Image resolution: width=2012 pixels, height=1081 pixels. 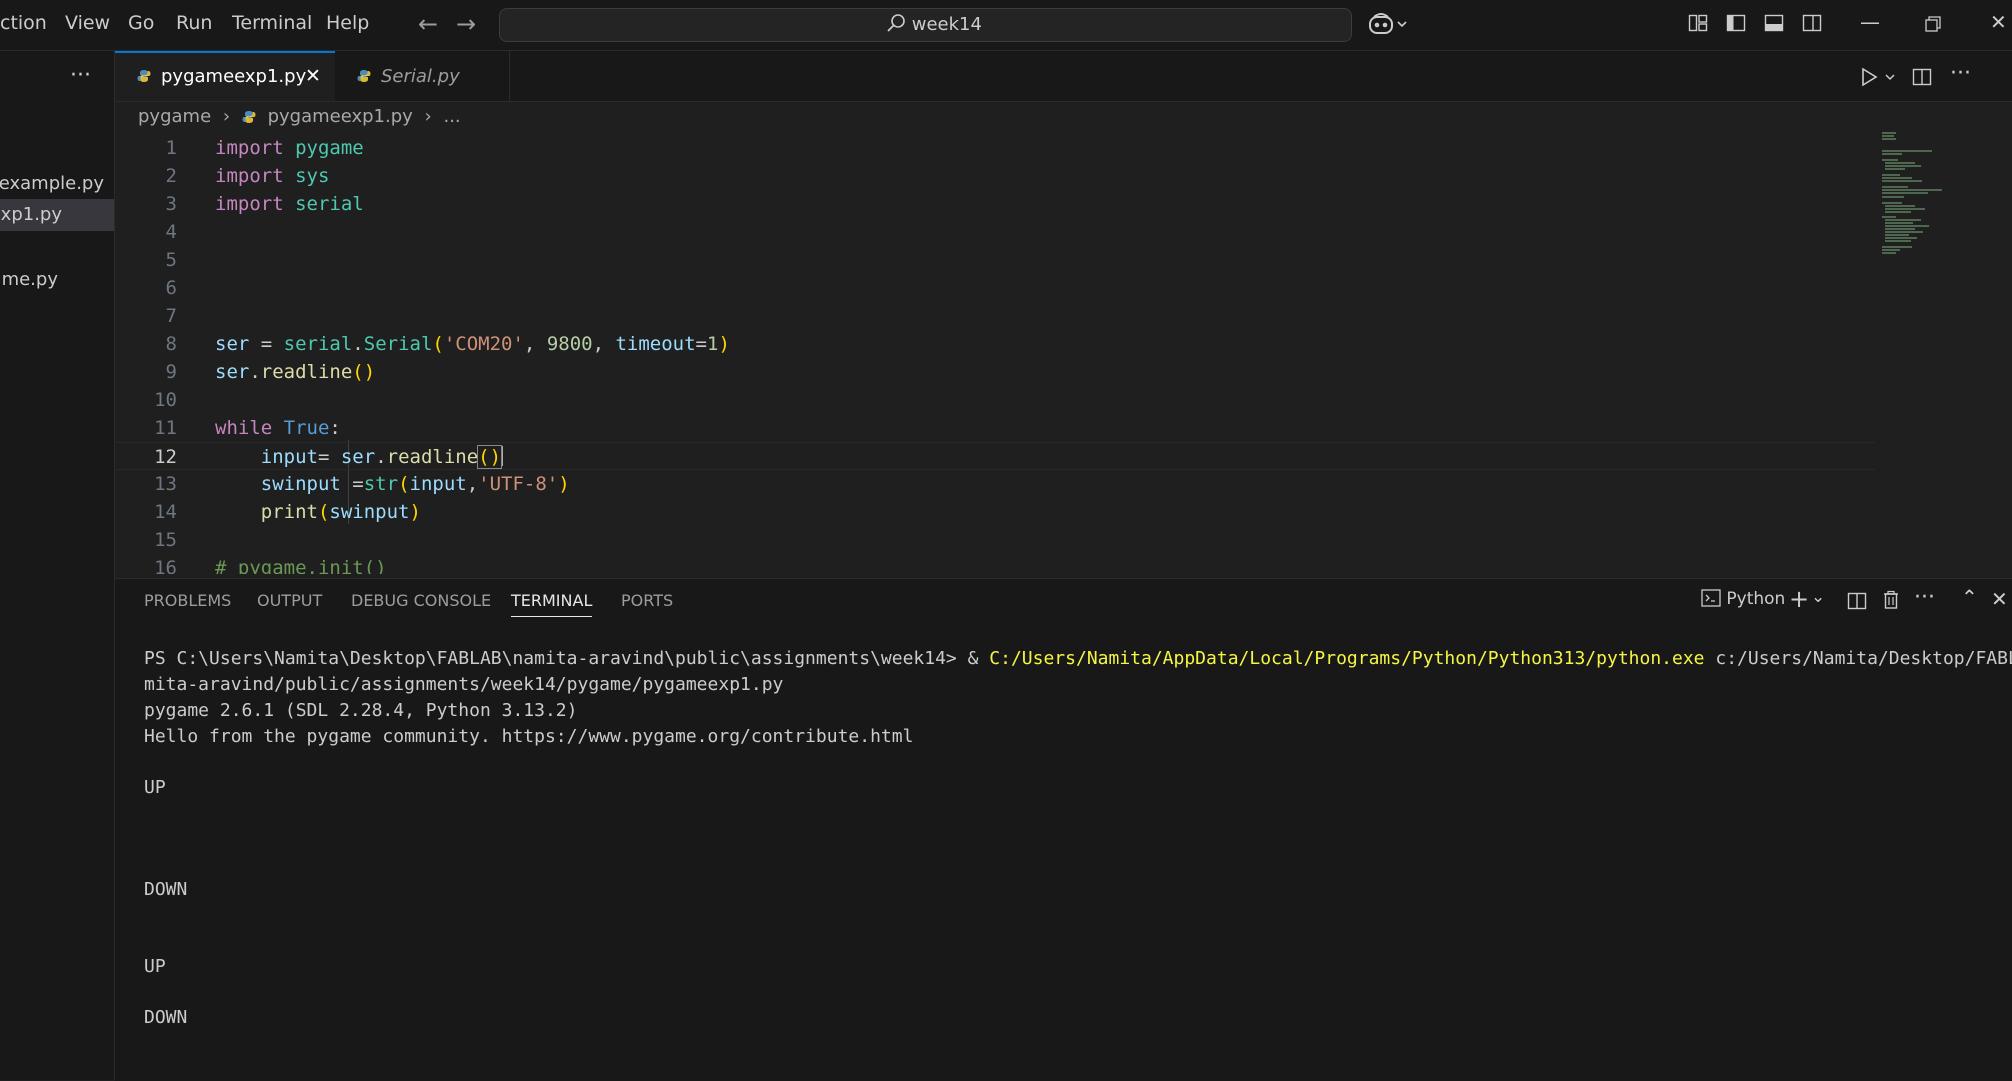 I want to click on menu-help: Help, so click(x=347, y=23).